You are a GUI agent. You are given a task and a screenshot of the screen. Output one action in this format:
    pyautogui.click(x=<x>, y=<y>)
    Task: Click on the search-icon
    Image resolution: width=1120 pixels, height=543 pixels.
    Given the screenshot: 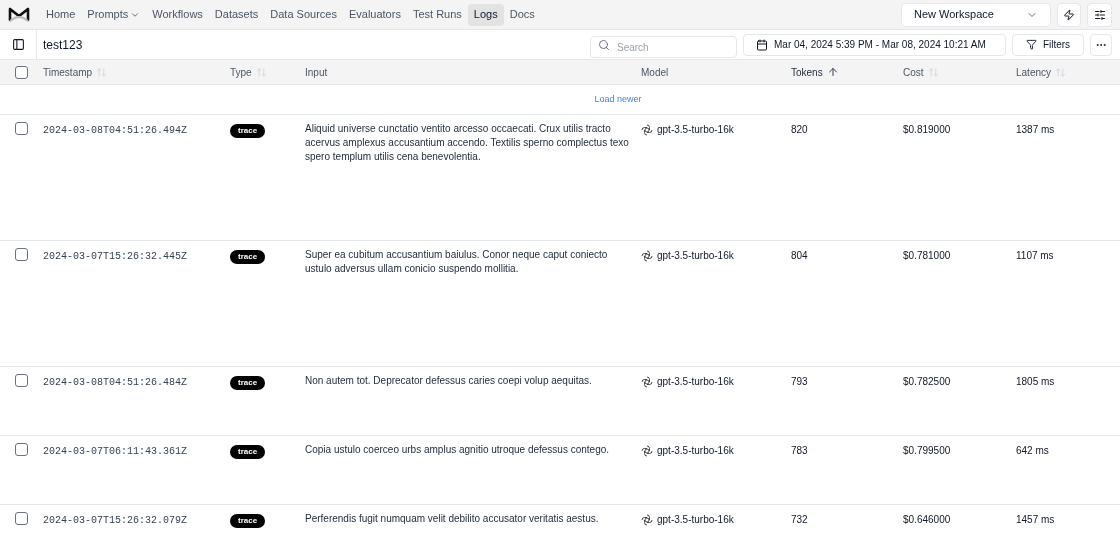 What is the action you would take?
    pyautogui.click(x=604, y=44)
    